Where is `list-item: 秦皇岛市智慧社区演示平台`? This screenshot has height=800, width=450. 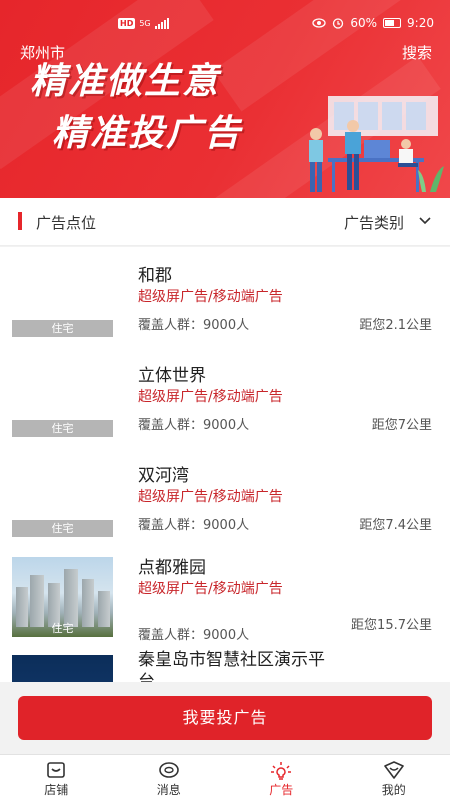
list-item: 秦皇岛市智慧社区演示平台 is located at coordinates (225, 664).